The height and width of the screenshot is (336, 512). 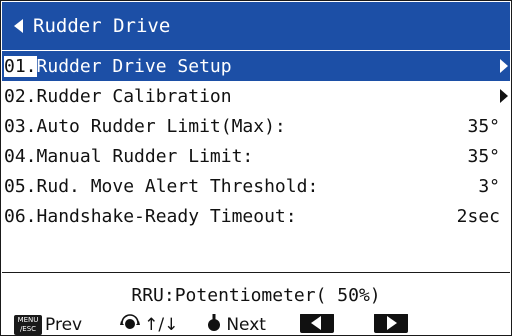 I want to click on title-bar: Rudder Drive, so click(x=256, y=26).